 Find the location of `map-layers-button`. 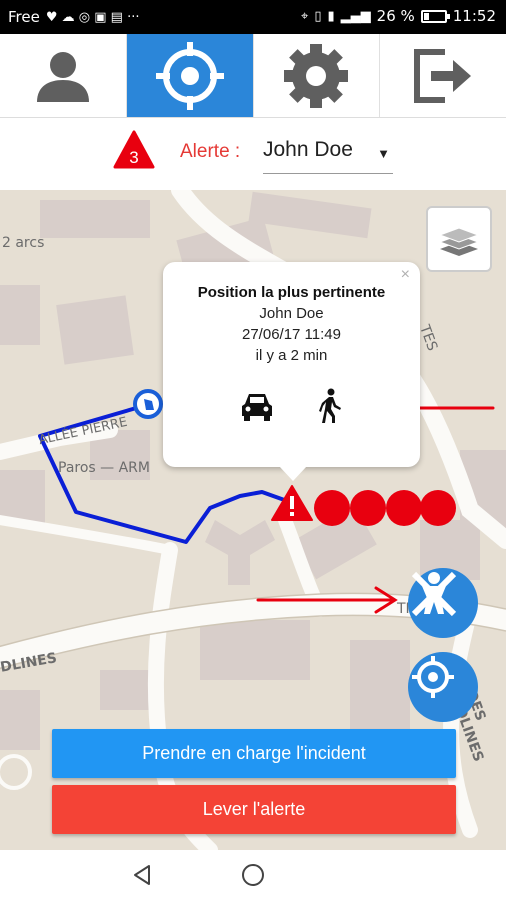

map-layers-button is located at coordinates (459, 239).